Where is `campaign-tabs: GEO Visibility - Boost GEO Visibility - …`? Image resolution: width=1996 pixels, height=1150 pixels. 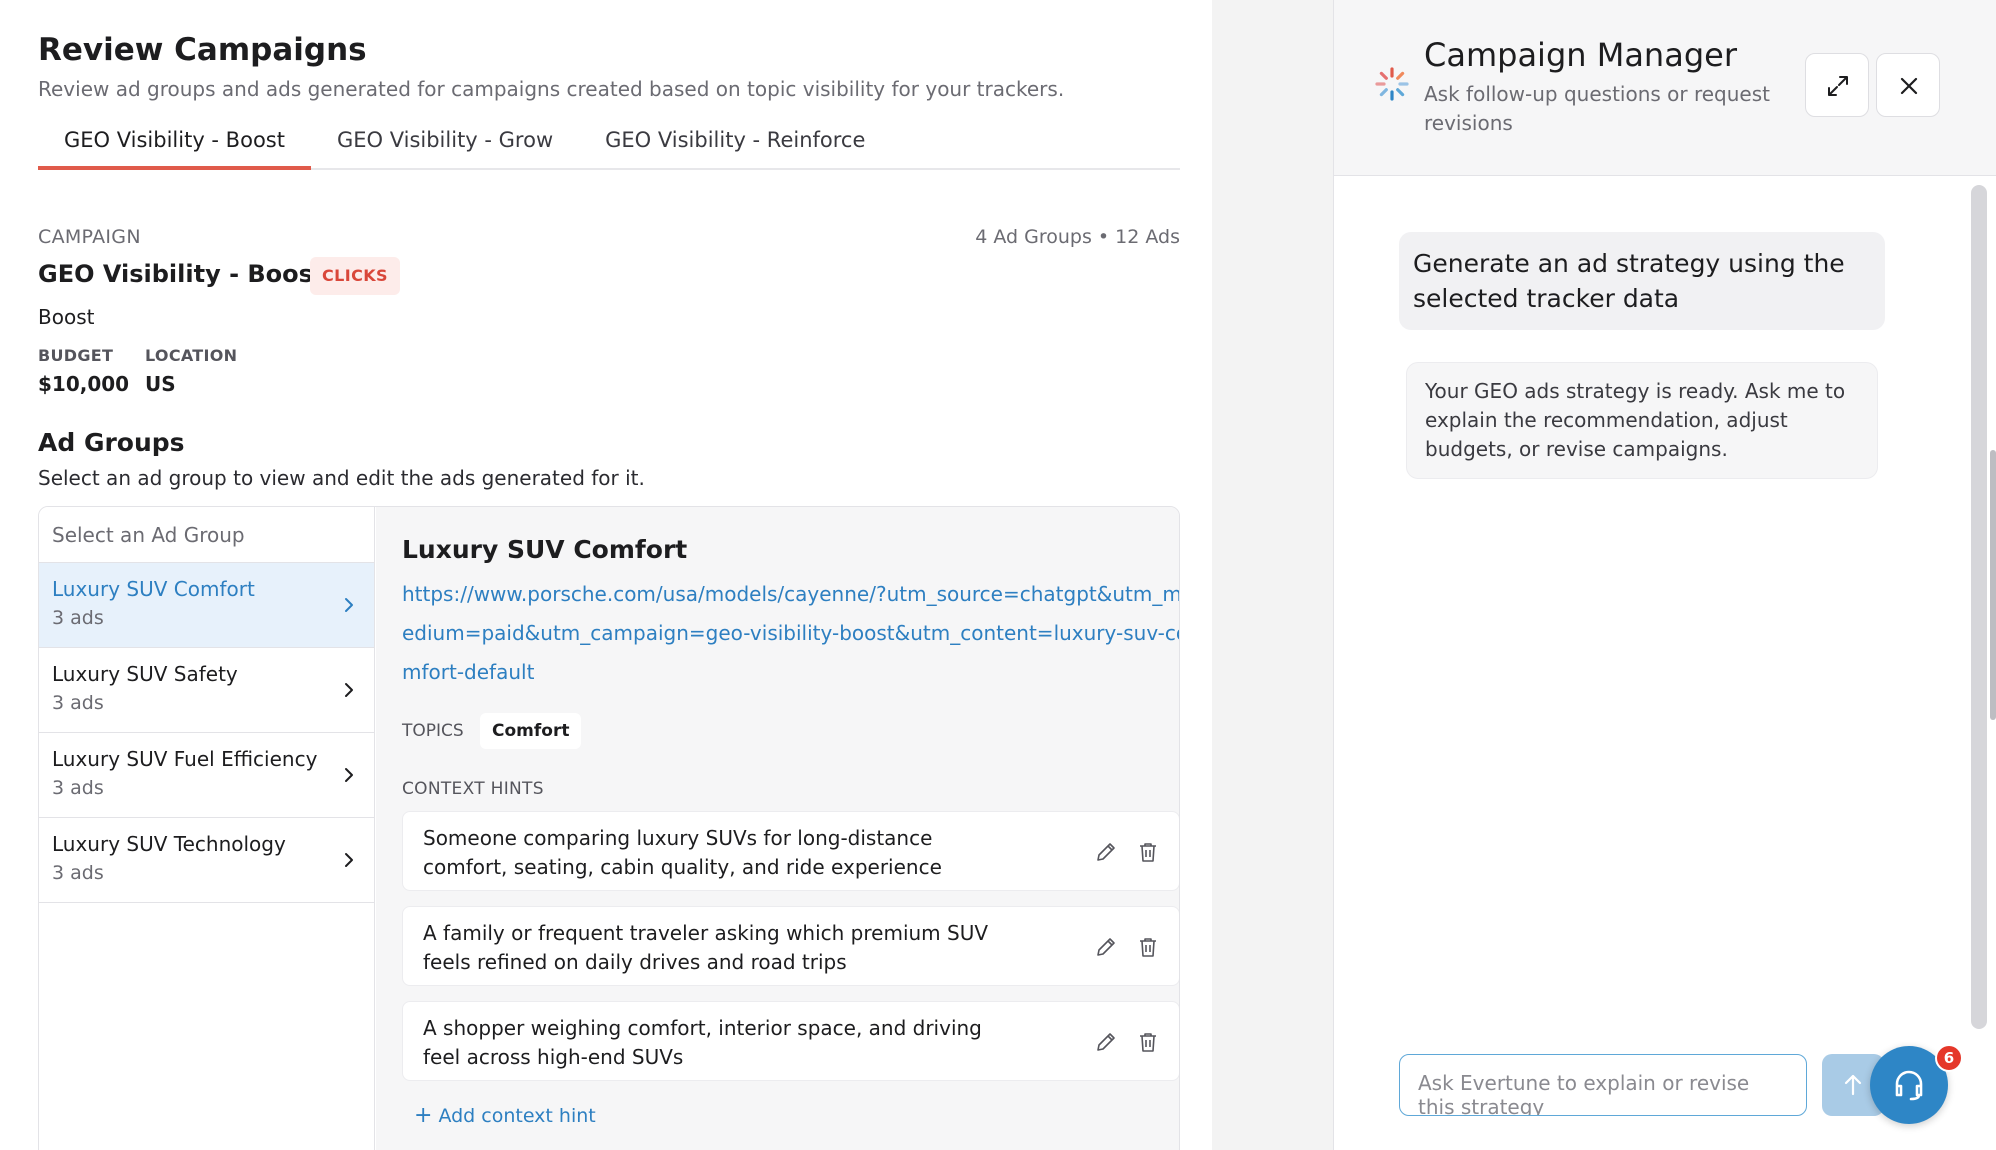 campaign-tabs: GEO Visibility - Boost GEO Visibility - … is located at coordinates (609, 144).